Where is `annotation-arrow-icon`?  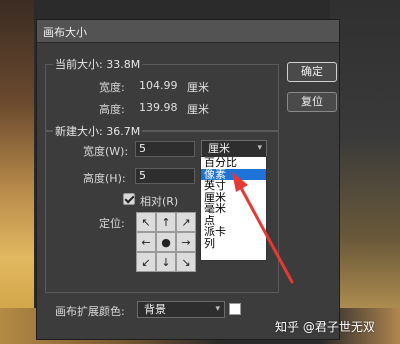
annotation-arrow-icon is located at coordinates (263, 228).